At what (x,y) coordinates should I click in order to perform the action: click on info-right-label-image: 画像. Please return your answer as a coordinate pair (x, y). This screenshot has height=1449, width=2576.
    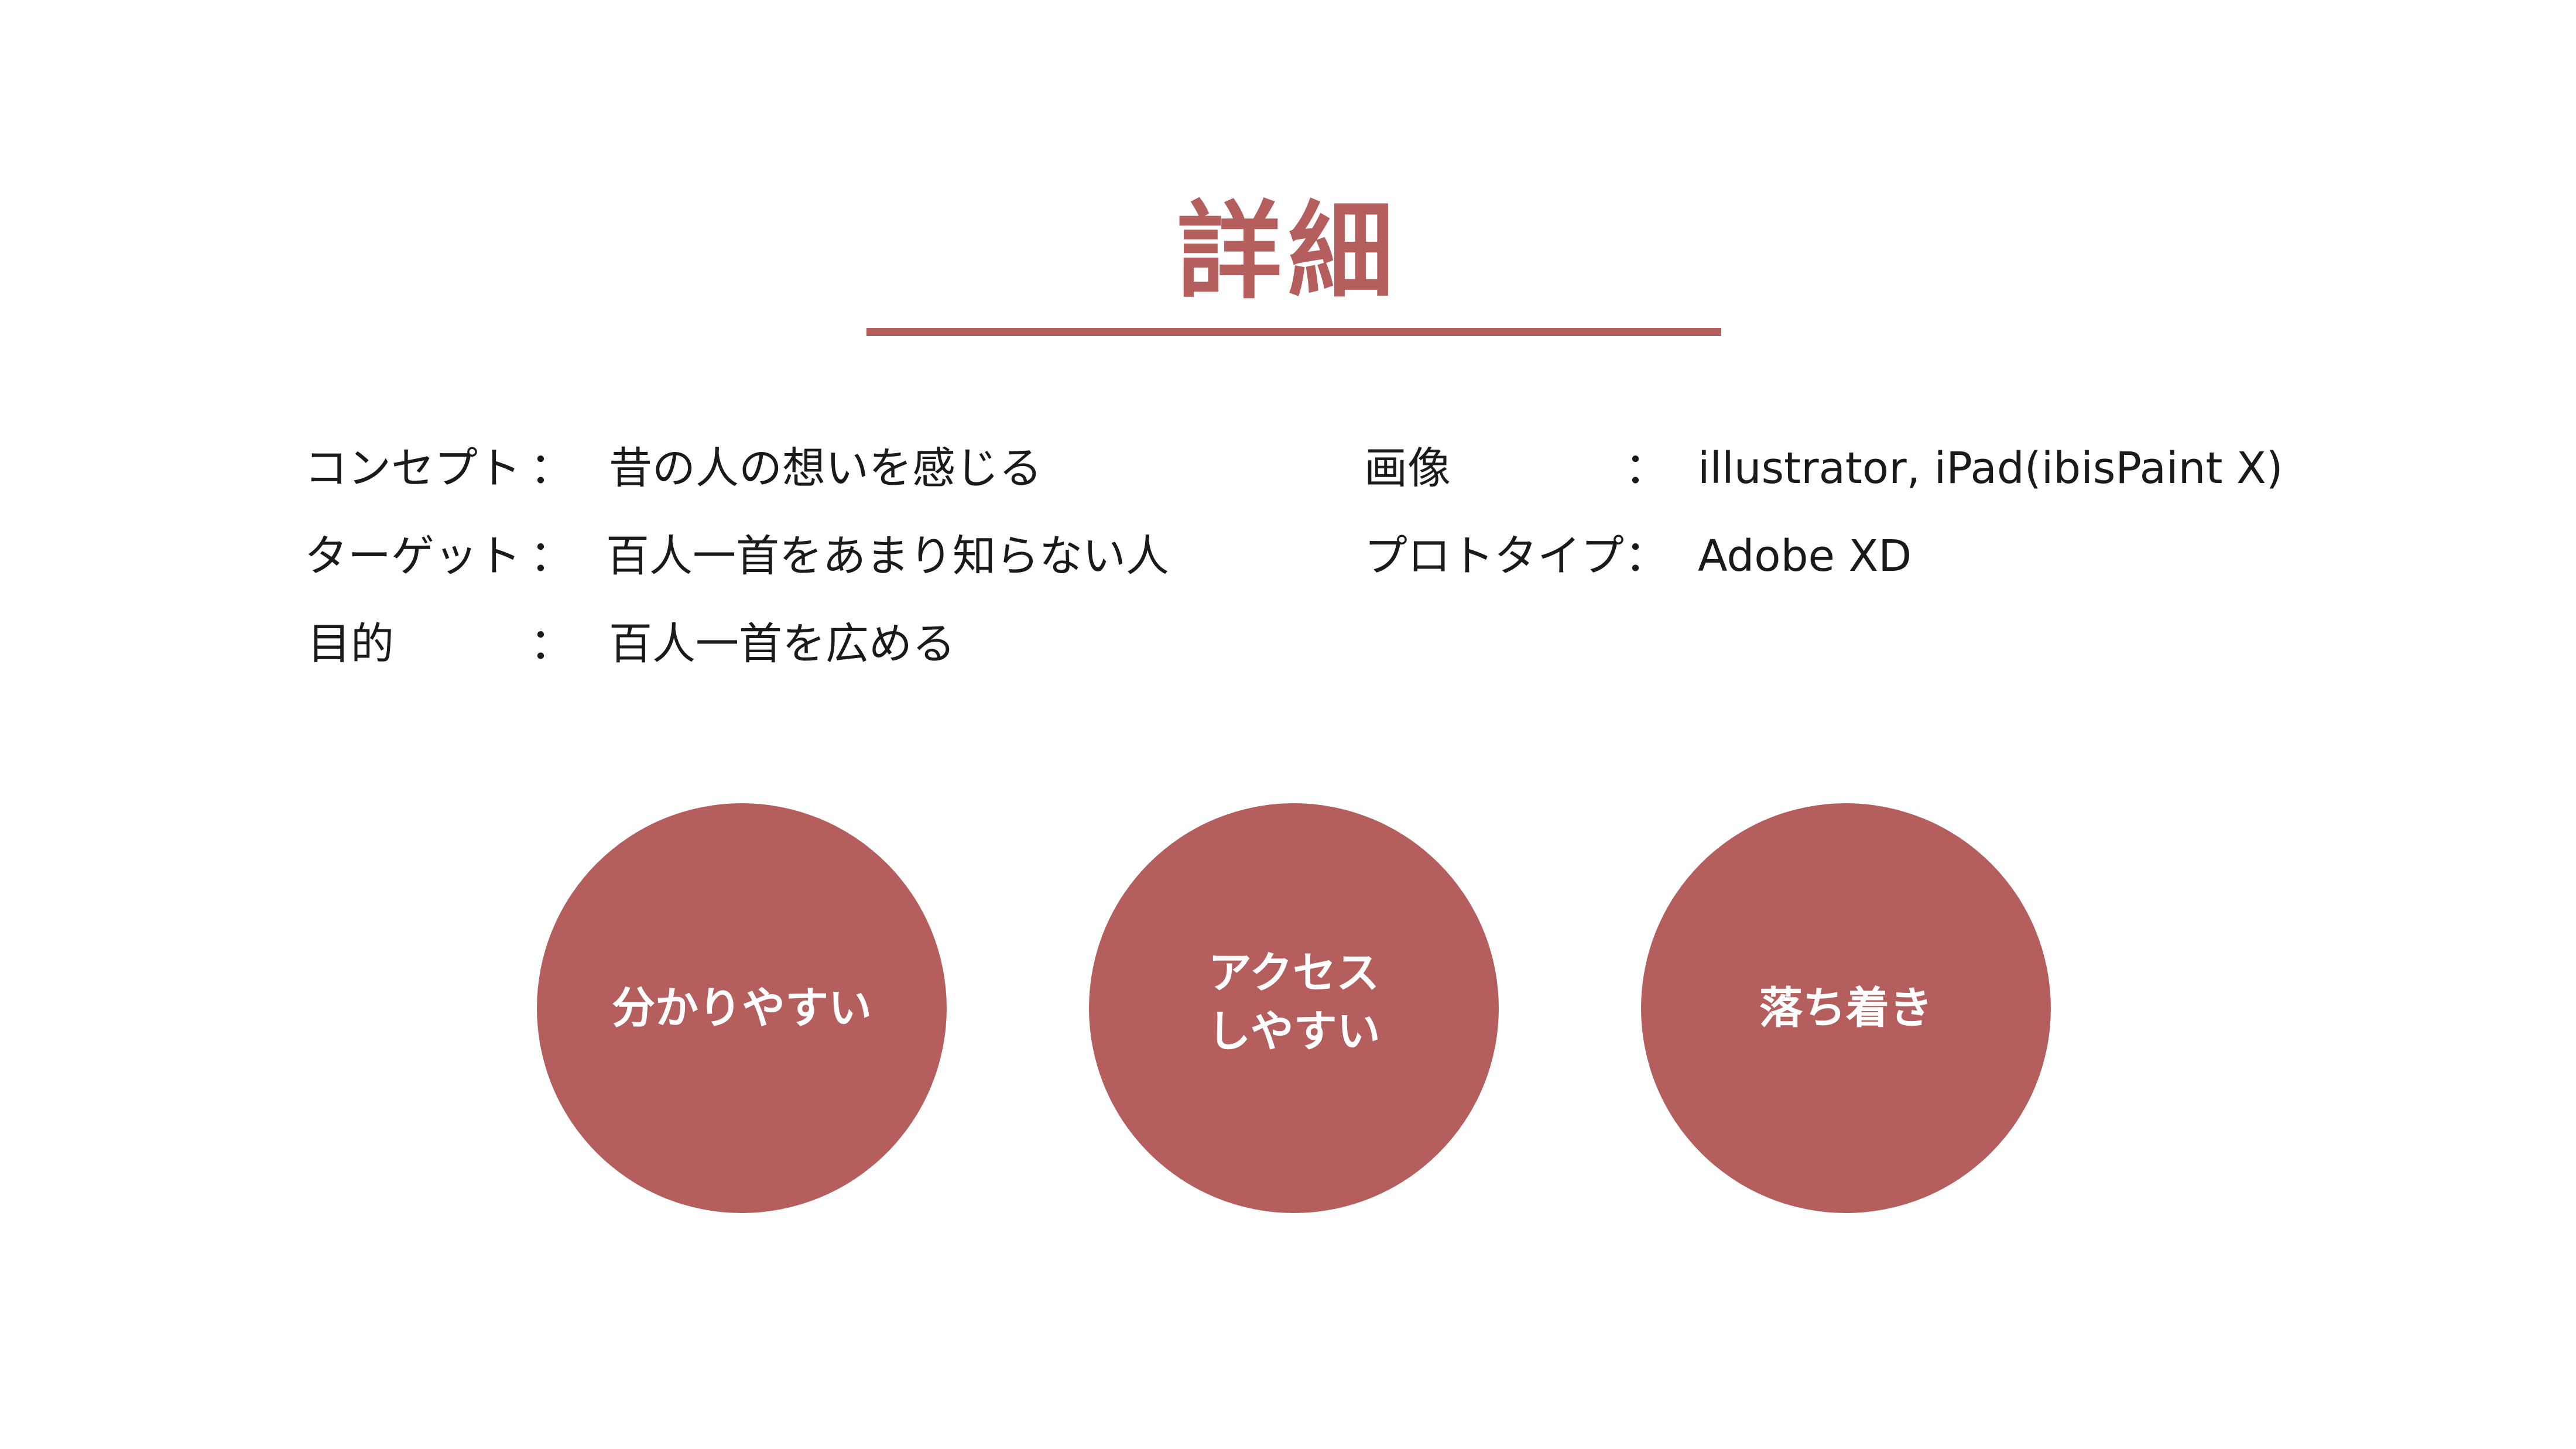
    Looking at the image, I should click on (1407, 469).